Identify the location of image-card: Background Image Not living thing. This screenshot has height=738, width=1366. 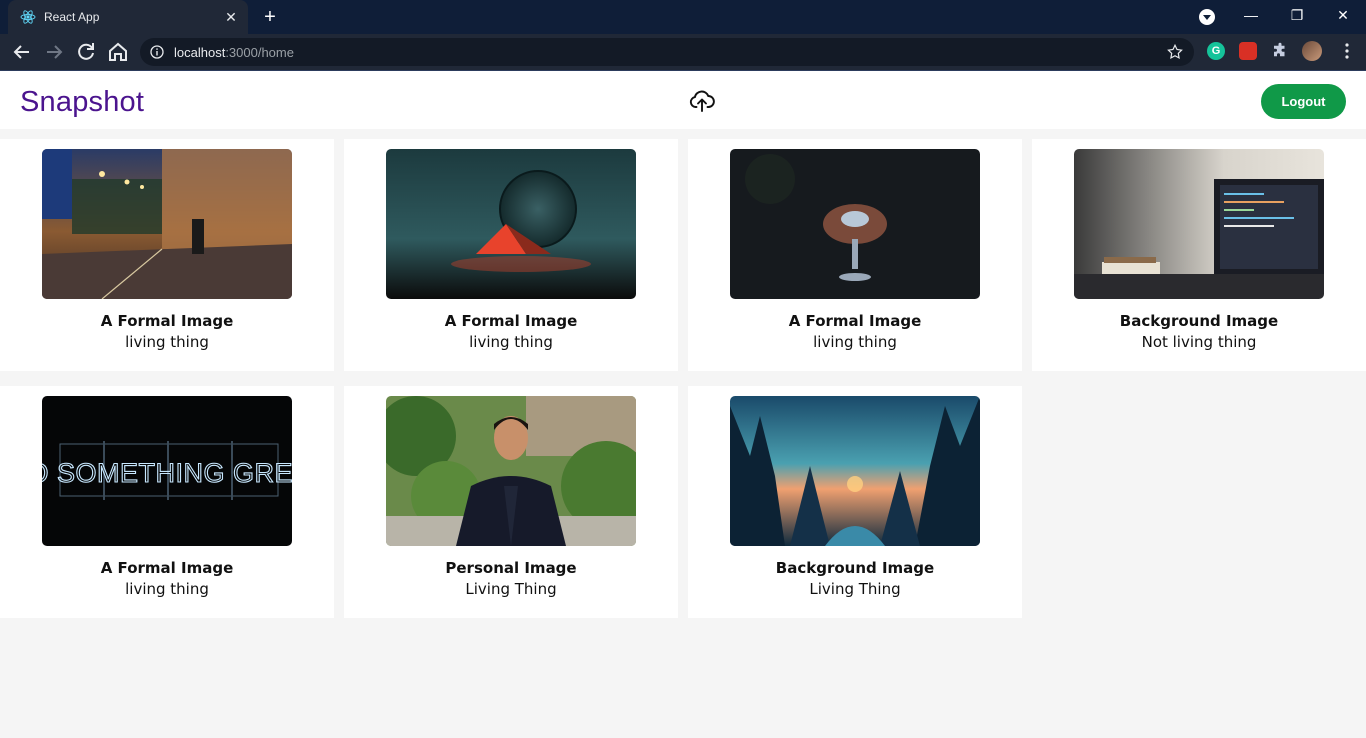
(1199, 255).